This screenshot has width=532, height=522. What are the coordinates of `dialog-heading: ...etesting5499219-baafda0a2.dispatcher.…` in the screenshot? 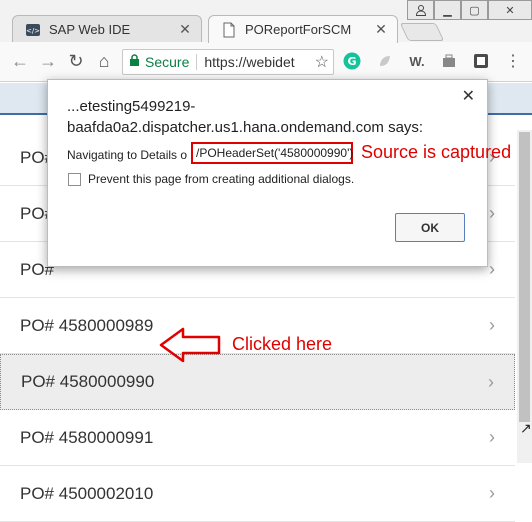 It's located at (245, 117).